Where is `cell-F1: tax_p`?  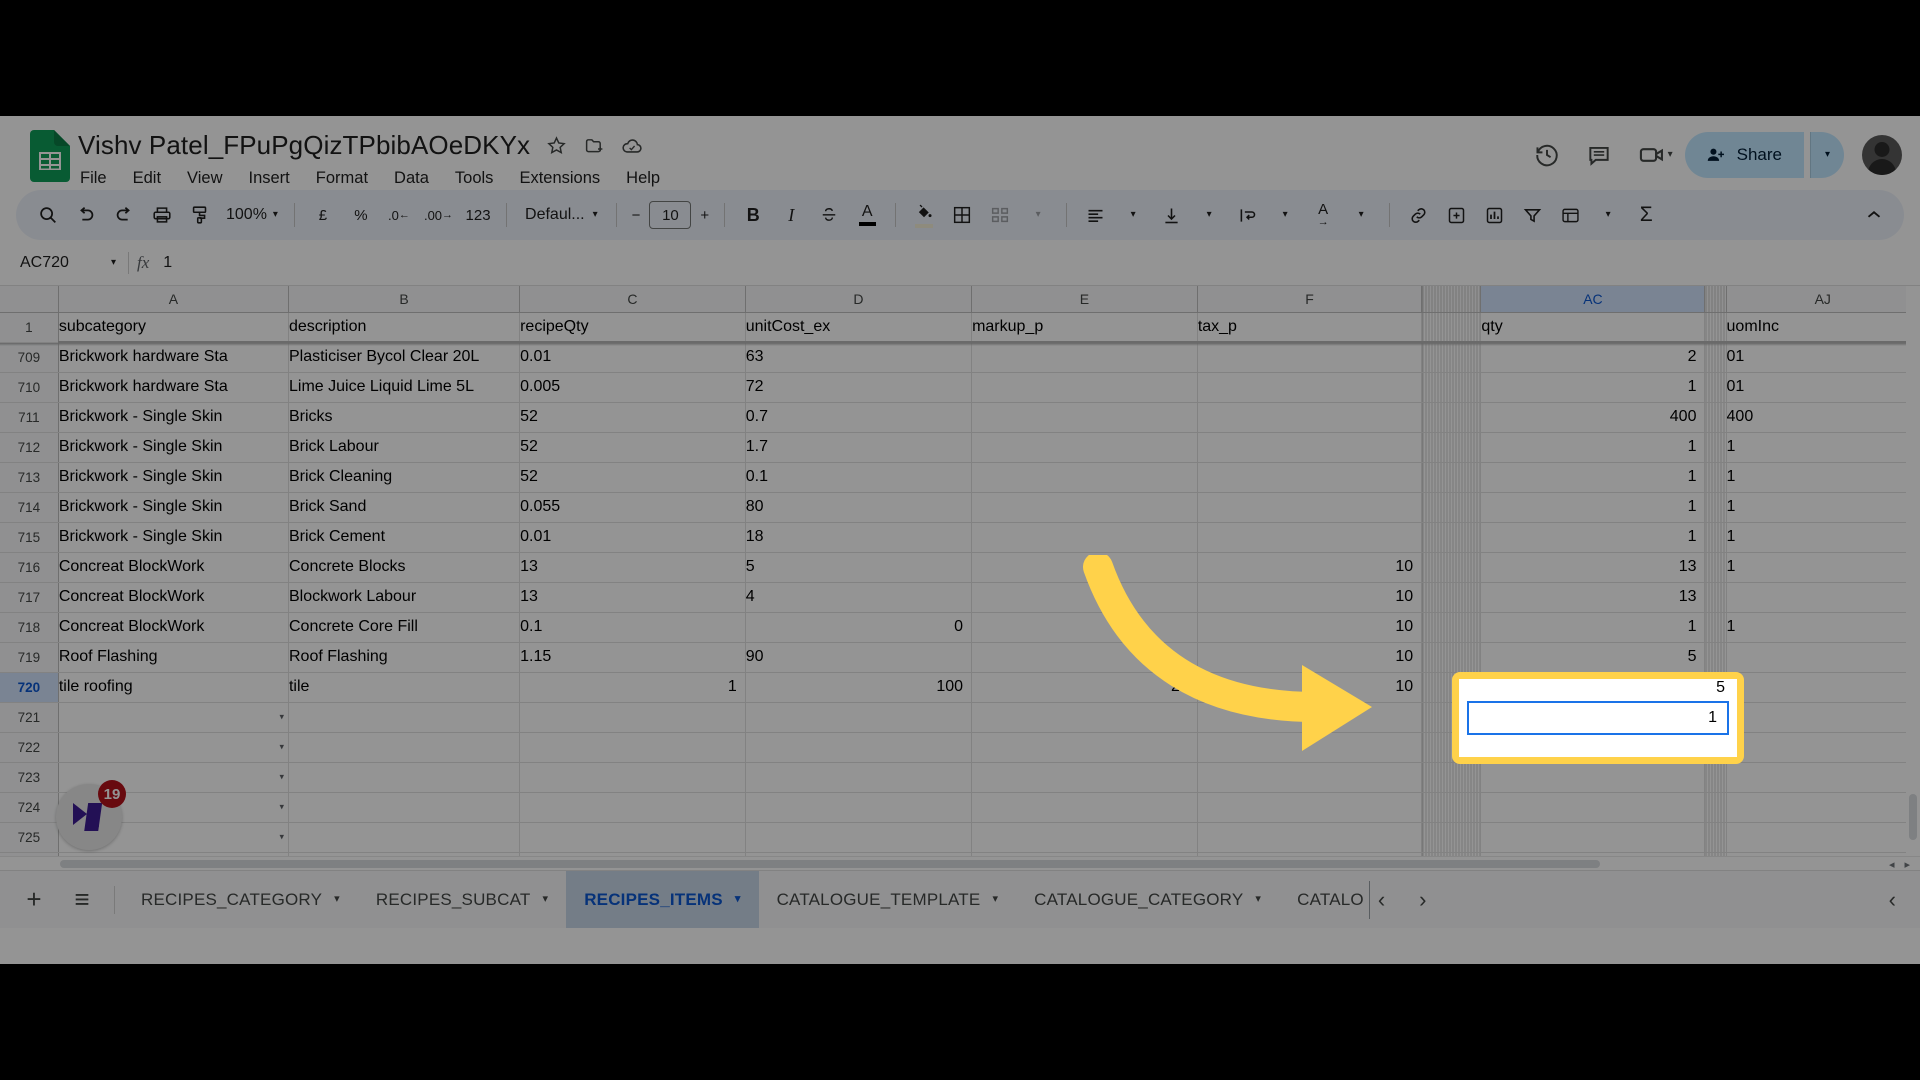
cell-F1: tax_p is located at coordinates (1310, 327).